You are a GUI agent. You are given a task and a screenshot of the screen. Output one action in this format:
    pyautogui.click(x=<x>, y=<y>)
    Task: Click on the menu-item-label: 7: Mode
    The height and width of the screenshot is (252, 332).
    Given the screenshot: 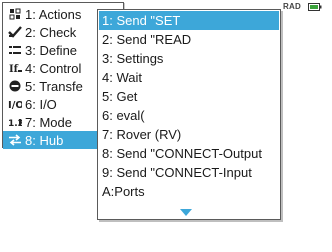 What is the action you would take?
    pyautogui.click(x=48, y=122)
    